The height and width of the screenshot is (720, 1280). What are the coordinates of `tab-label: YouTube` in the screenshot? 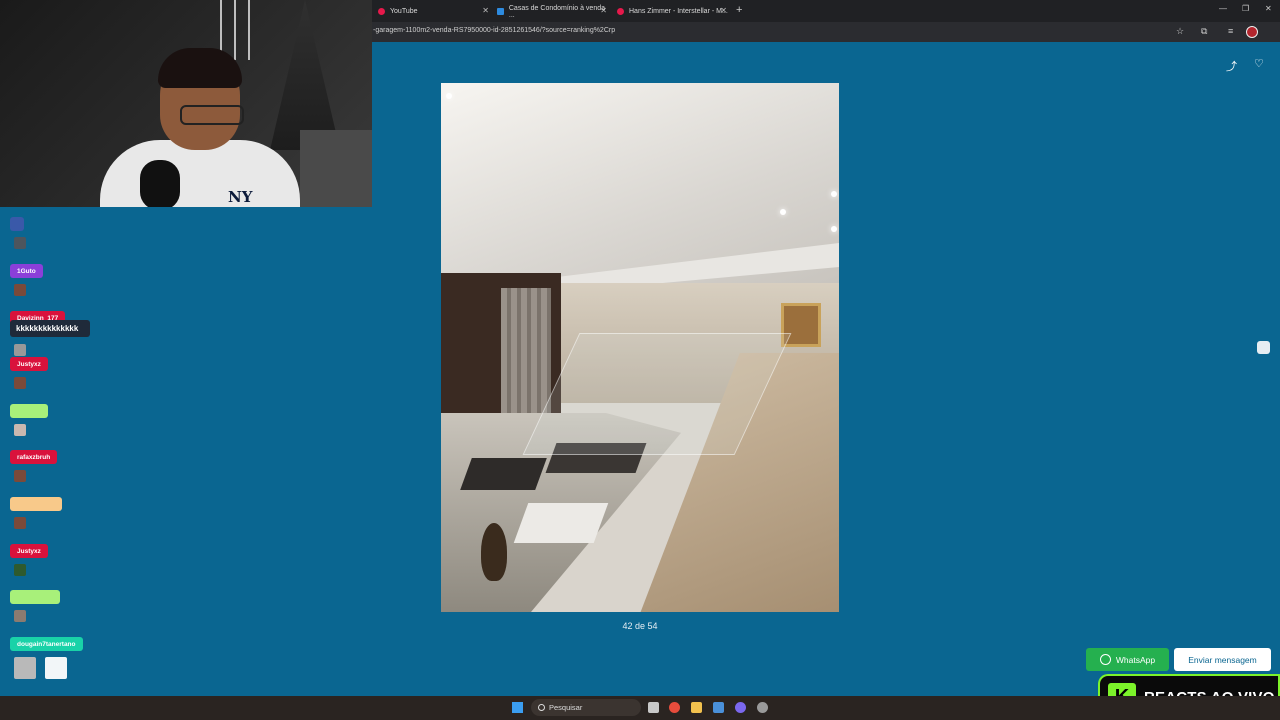 It's located at (404, 11).